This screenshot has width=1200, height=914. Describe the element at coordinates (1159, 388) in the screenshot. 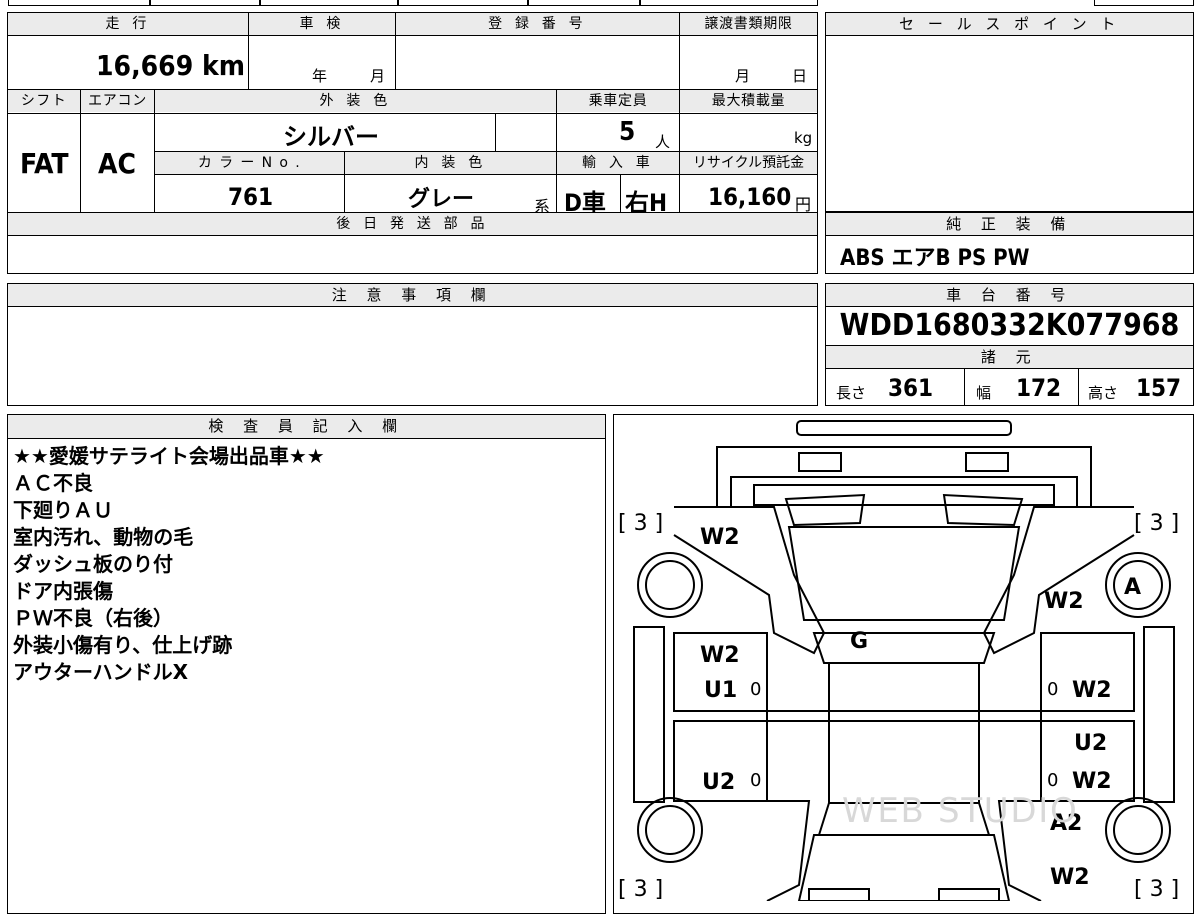

I see `height-value: 157` at that location.